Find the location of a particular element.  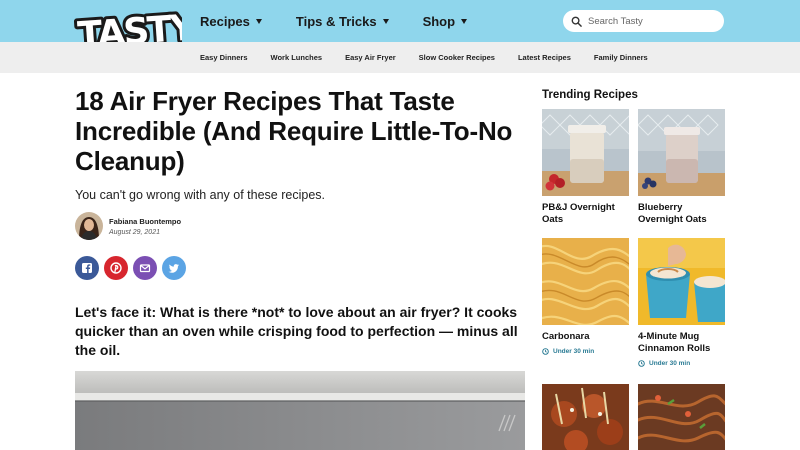

pinterest-icon is located at coordinates (116, 268).